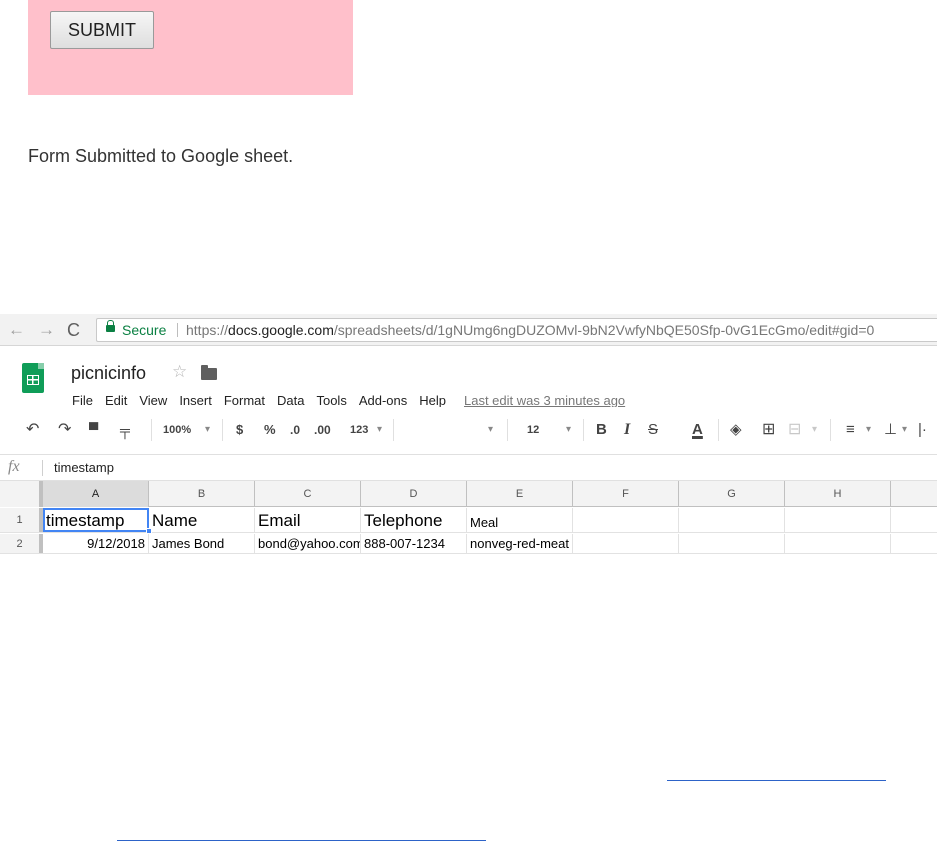 The width and height of the screenshot is (937, 841). Describe the element at coordinates (153, 400) in the screenshot. I see `menu-view: View` at that location.